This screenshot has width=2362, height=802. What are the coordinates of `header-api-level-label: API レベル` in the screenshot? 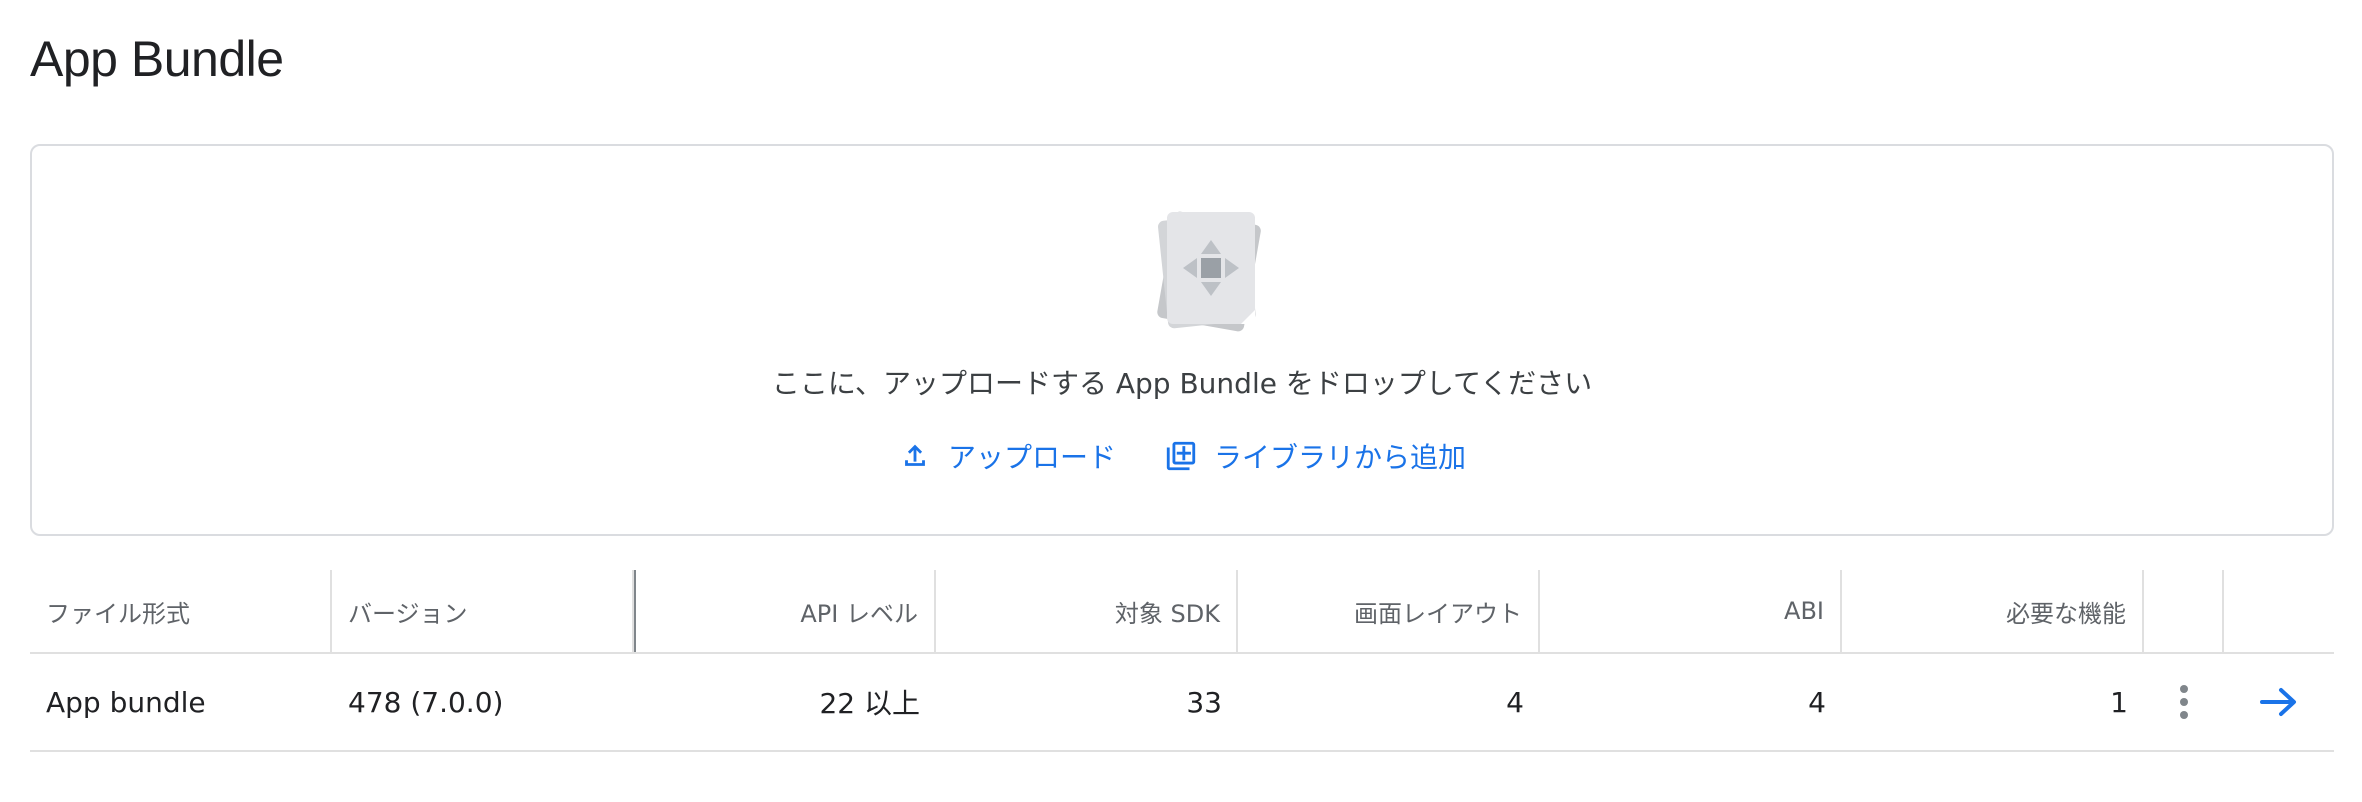 It's located at (859, 613).